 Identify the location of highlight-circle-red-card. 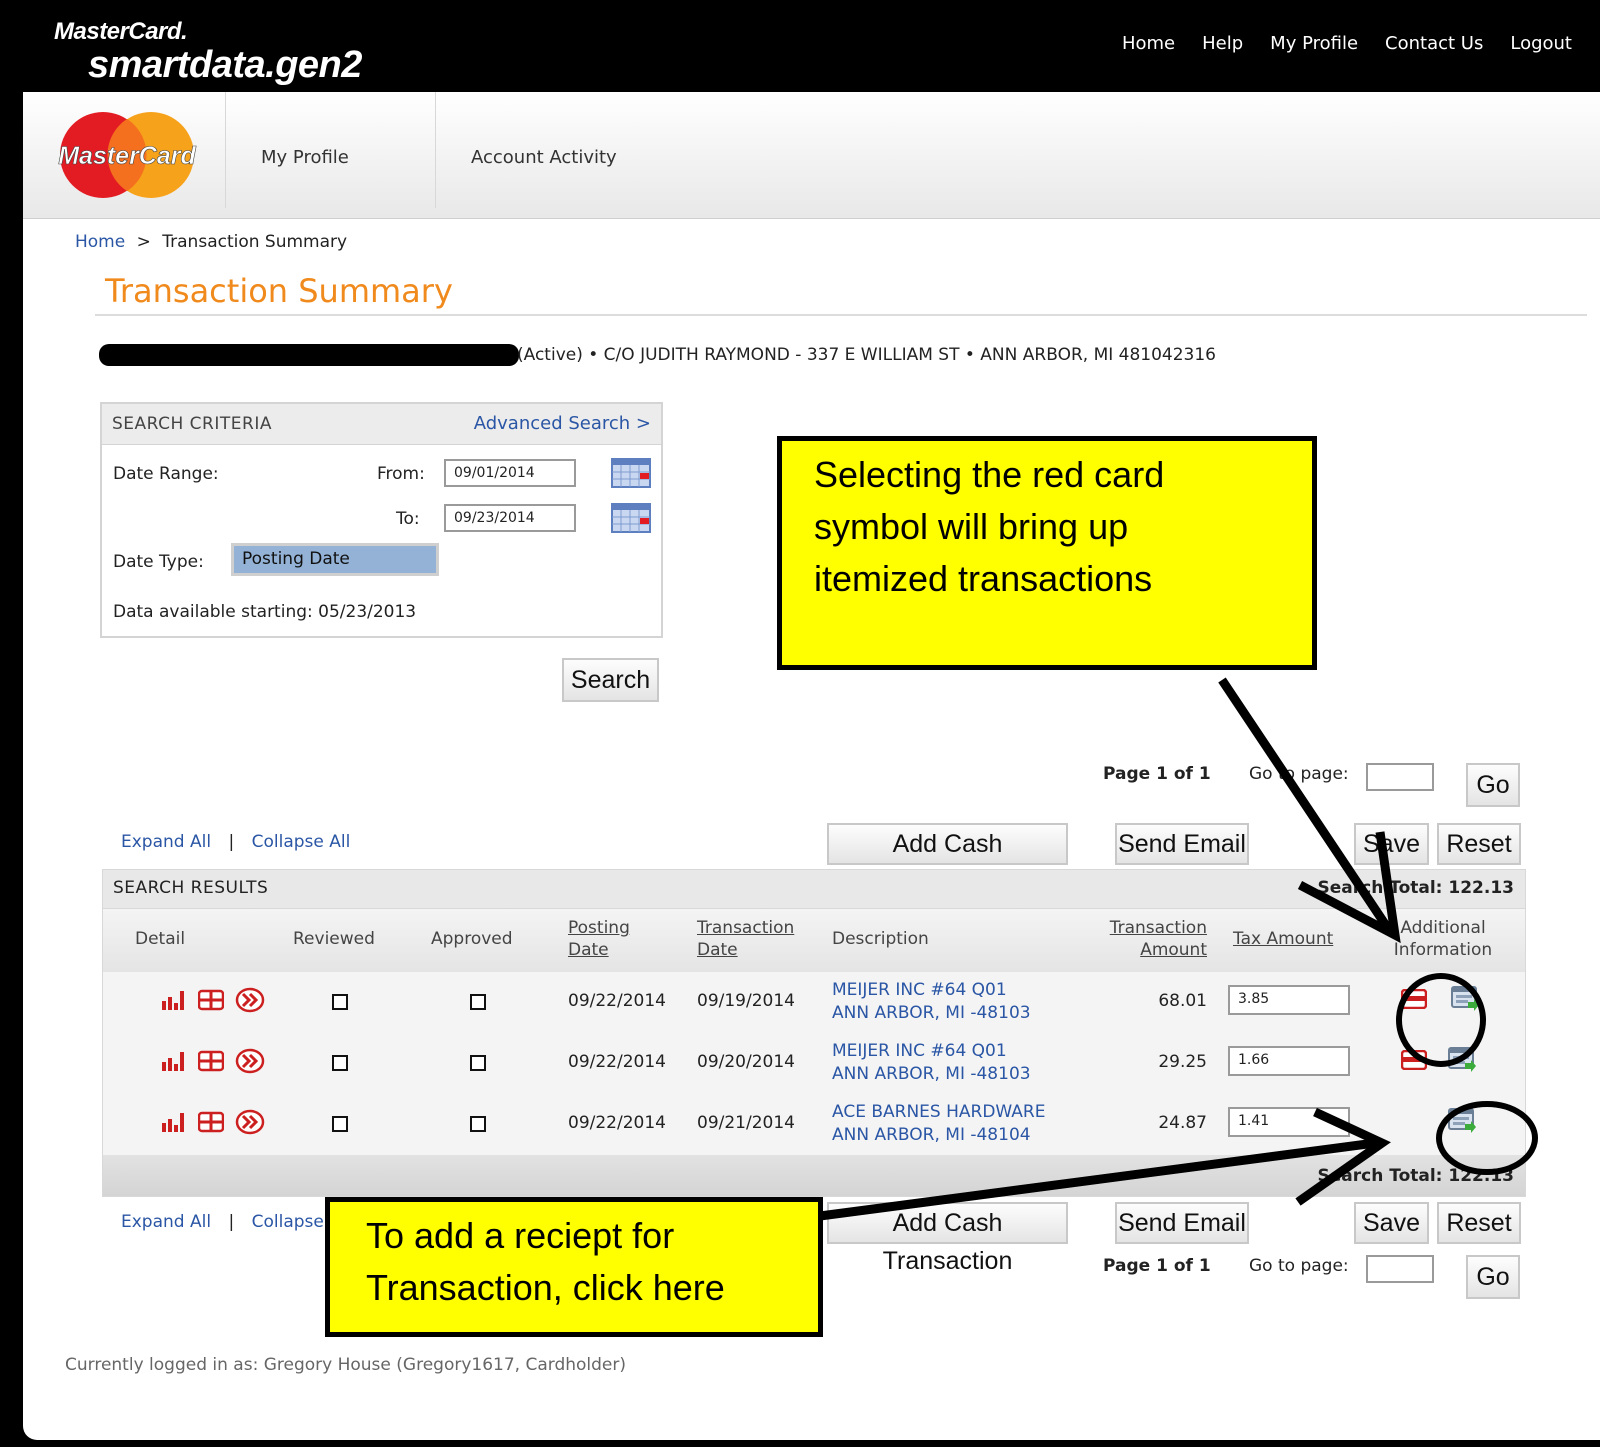
(1441, 1020).